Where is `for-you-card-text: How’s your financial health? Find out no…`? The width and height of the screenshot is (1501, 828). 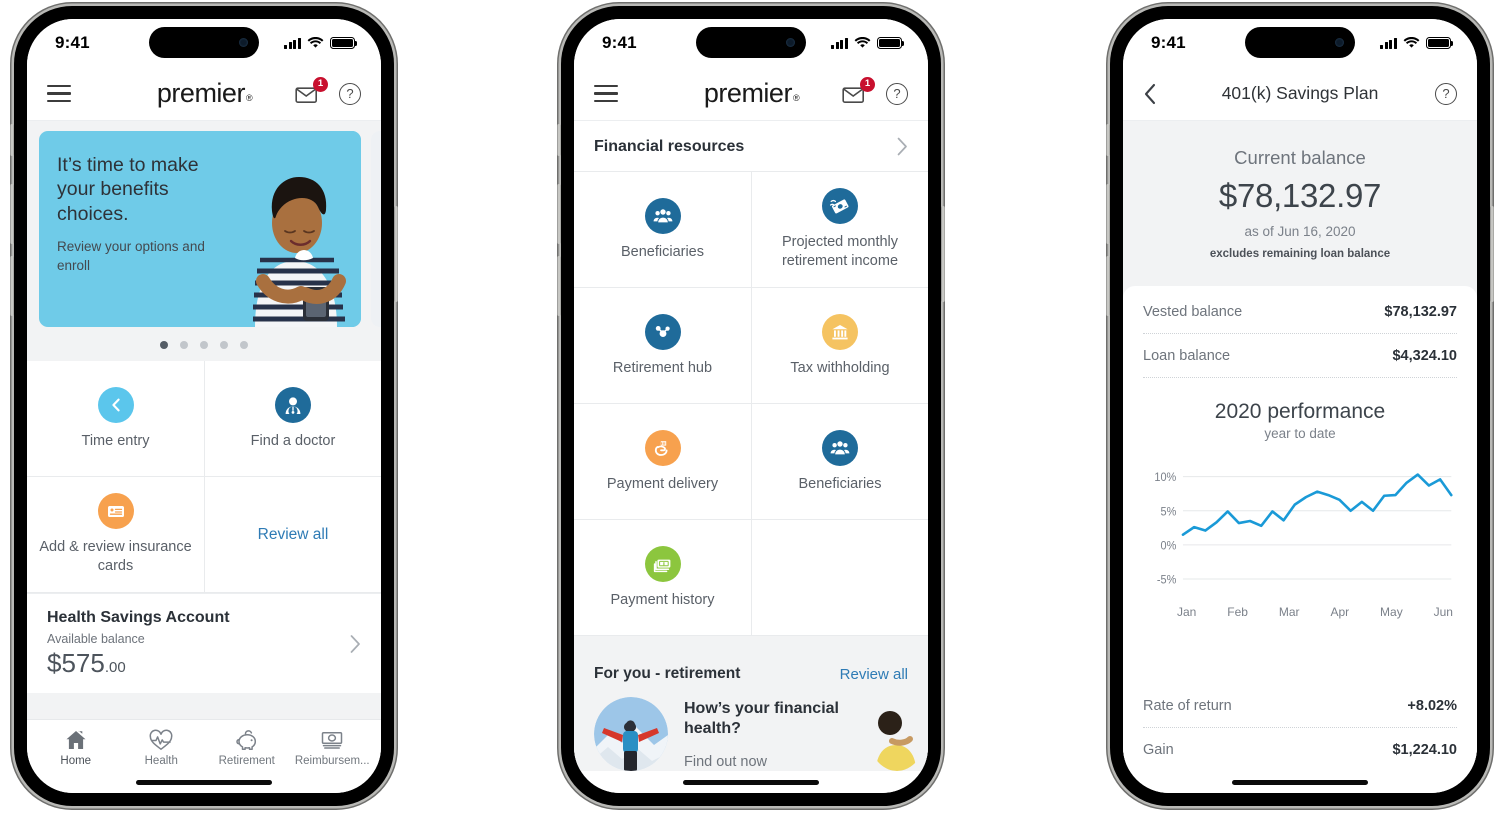
for-you-card-text: How’s your financial health? Find out no… is located at coordinates (769, 733).